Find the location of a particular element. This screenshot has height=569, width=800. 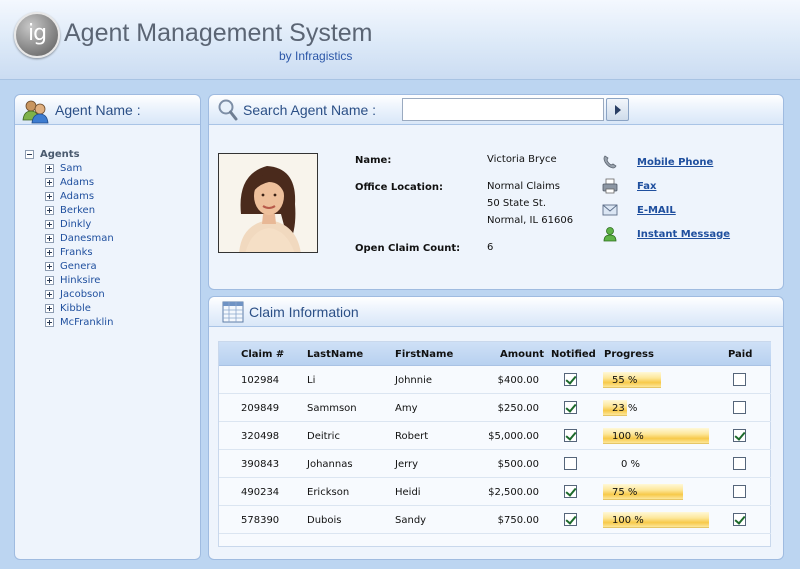

search-go-button is located at coordinates (617, 109).